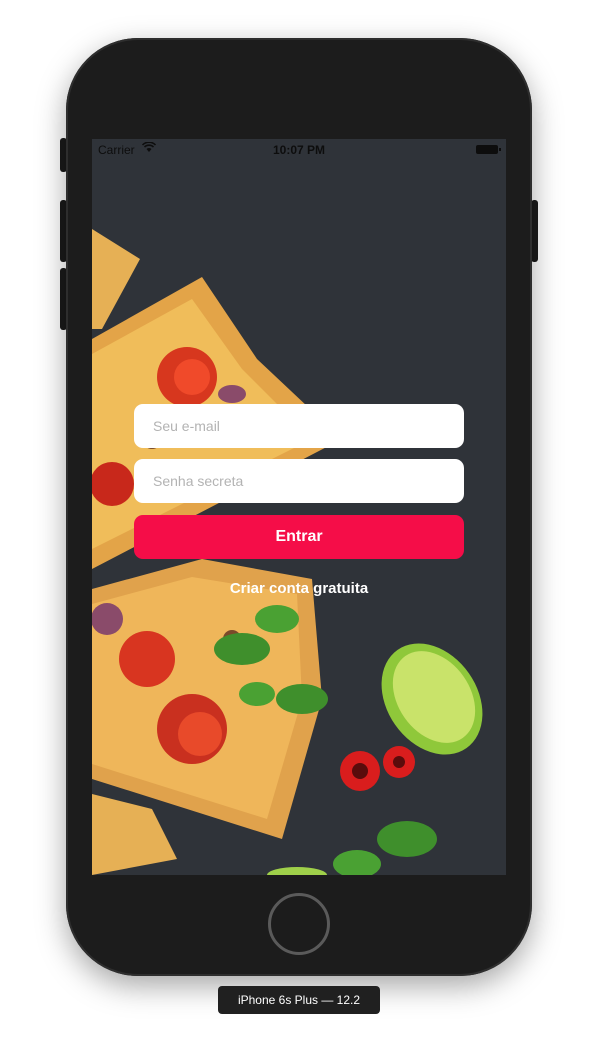 The image size is (598, 1050). I want to click on create-account-link: Criar conta gratuita, so click(299, 588).